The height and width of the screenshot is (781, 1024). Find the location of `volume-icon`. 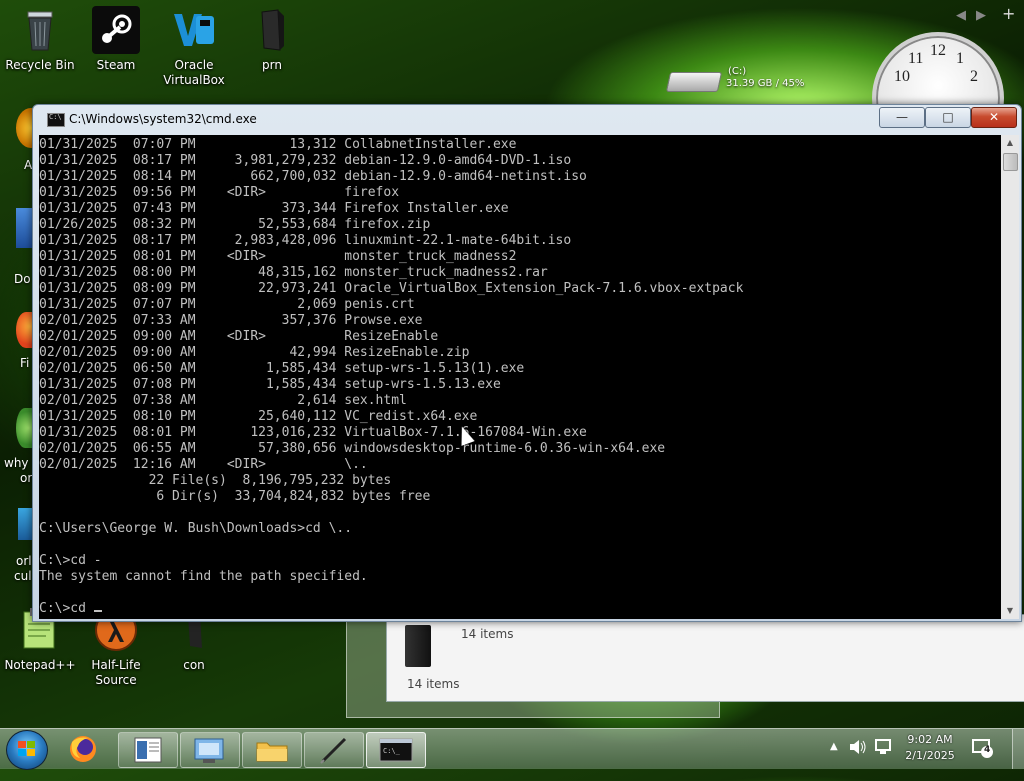

volume-icon is located at coordinates (858, 757).